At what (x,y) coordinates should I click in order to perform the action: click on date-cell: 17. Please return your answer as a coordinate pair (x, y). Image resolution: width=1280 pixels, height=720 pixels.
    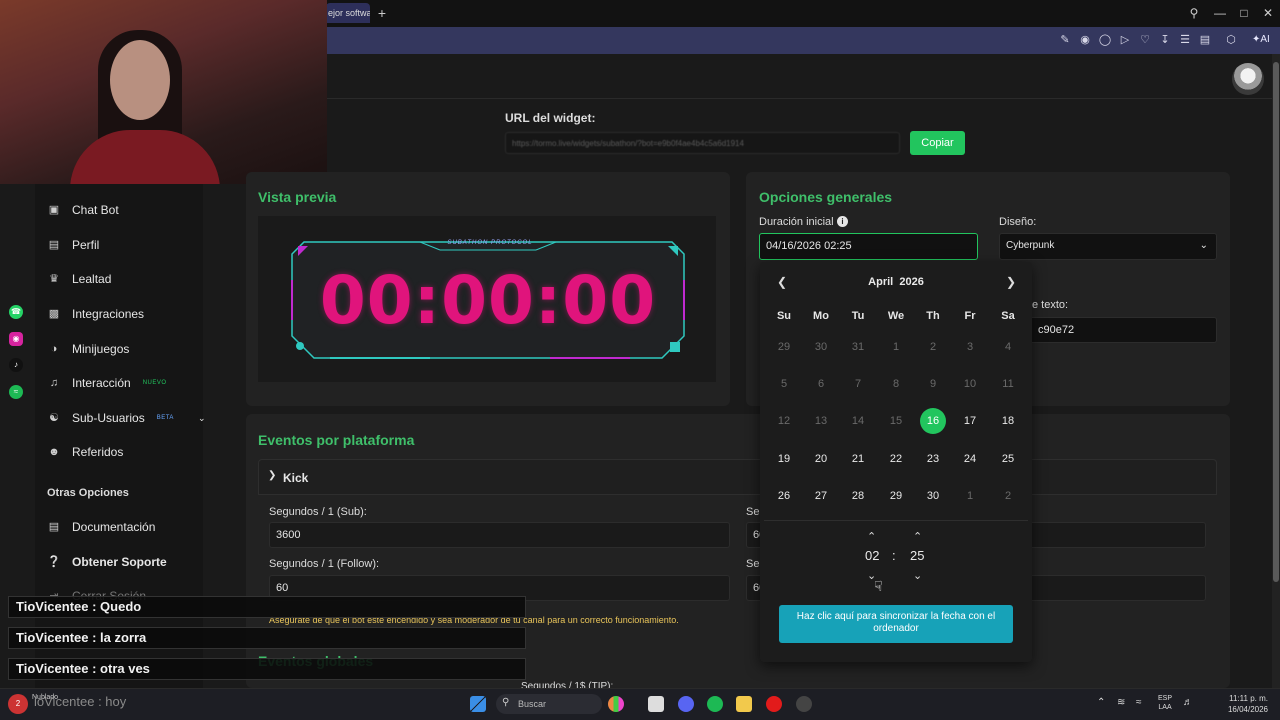
    Looking at the image, I should click on (970, 421).